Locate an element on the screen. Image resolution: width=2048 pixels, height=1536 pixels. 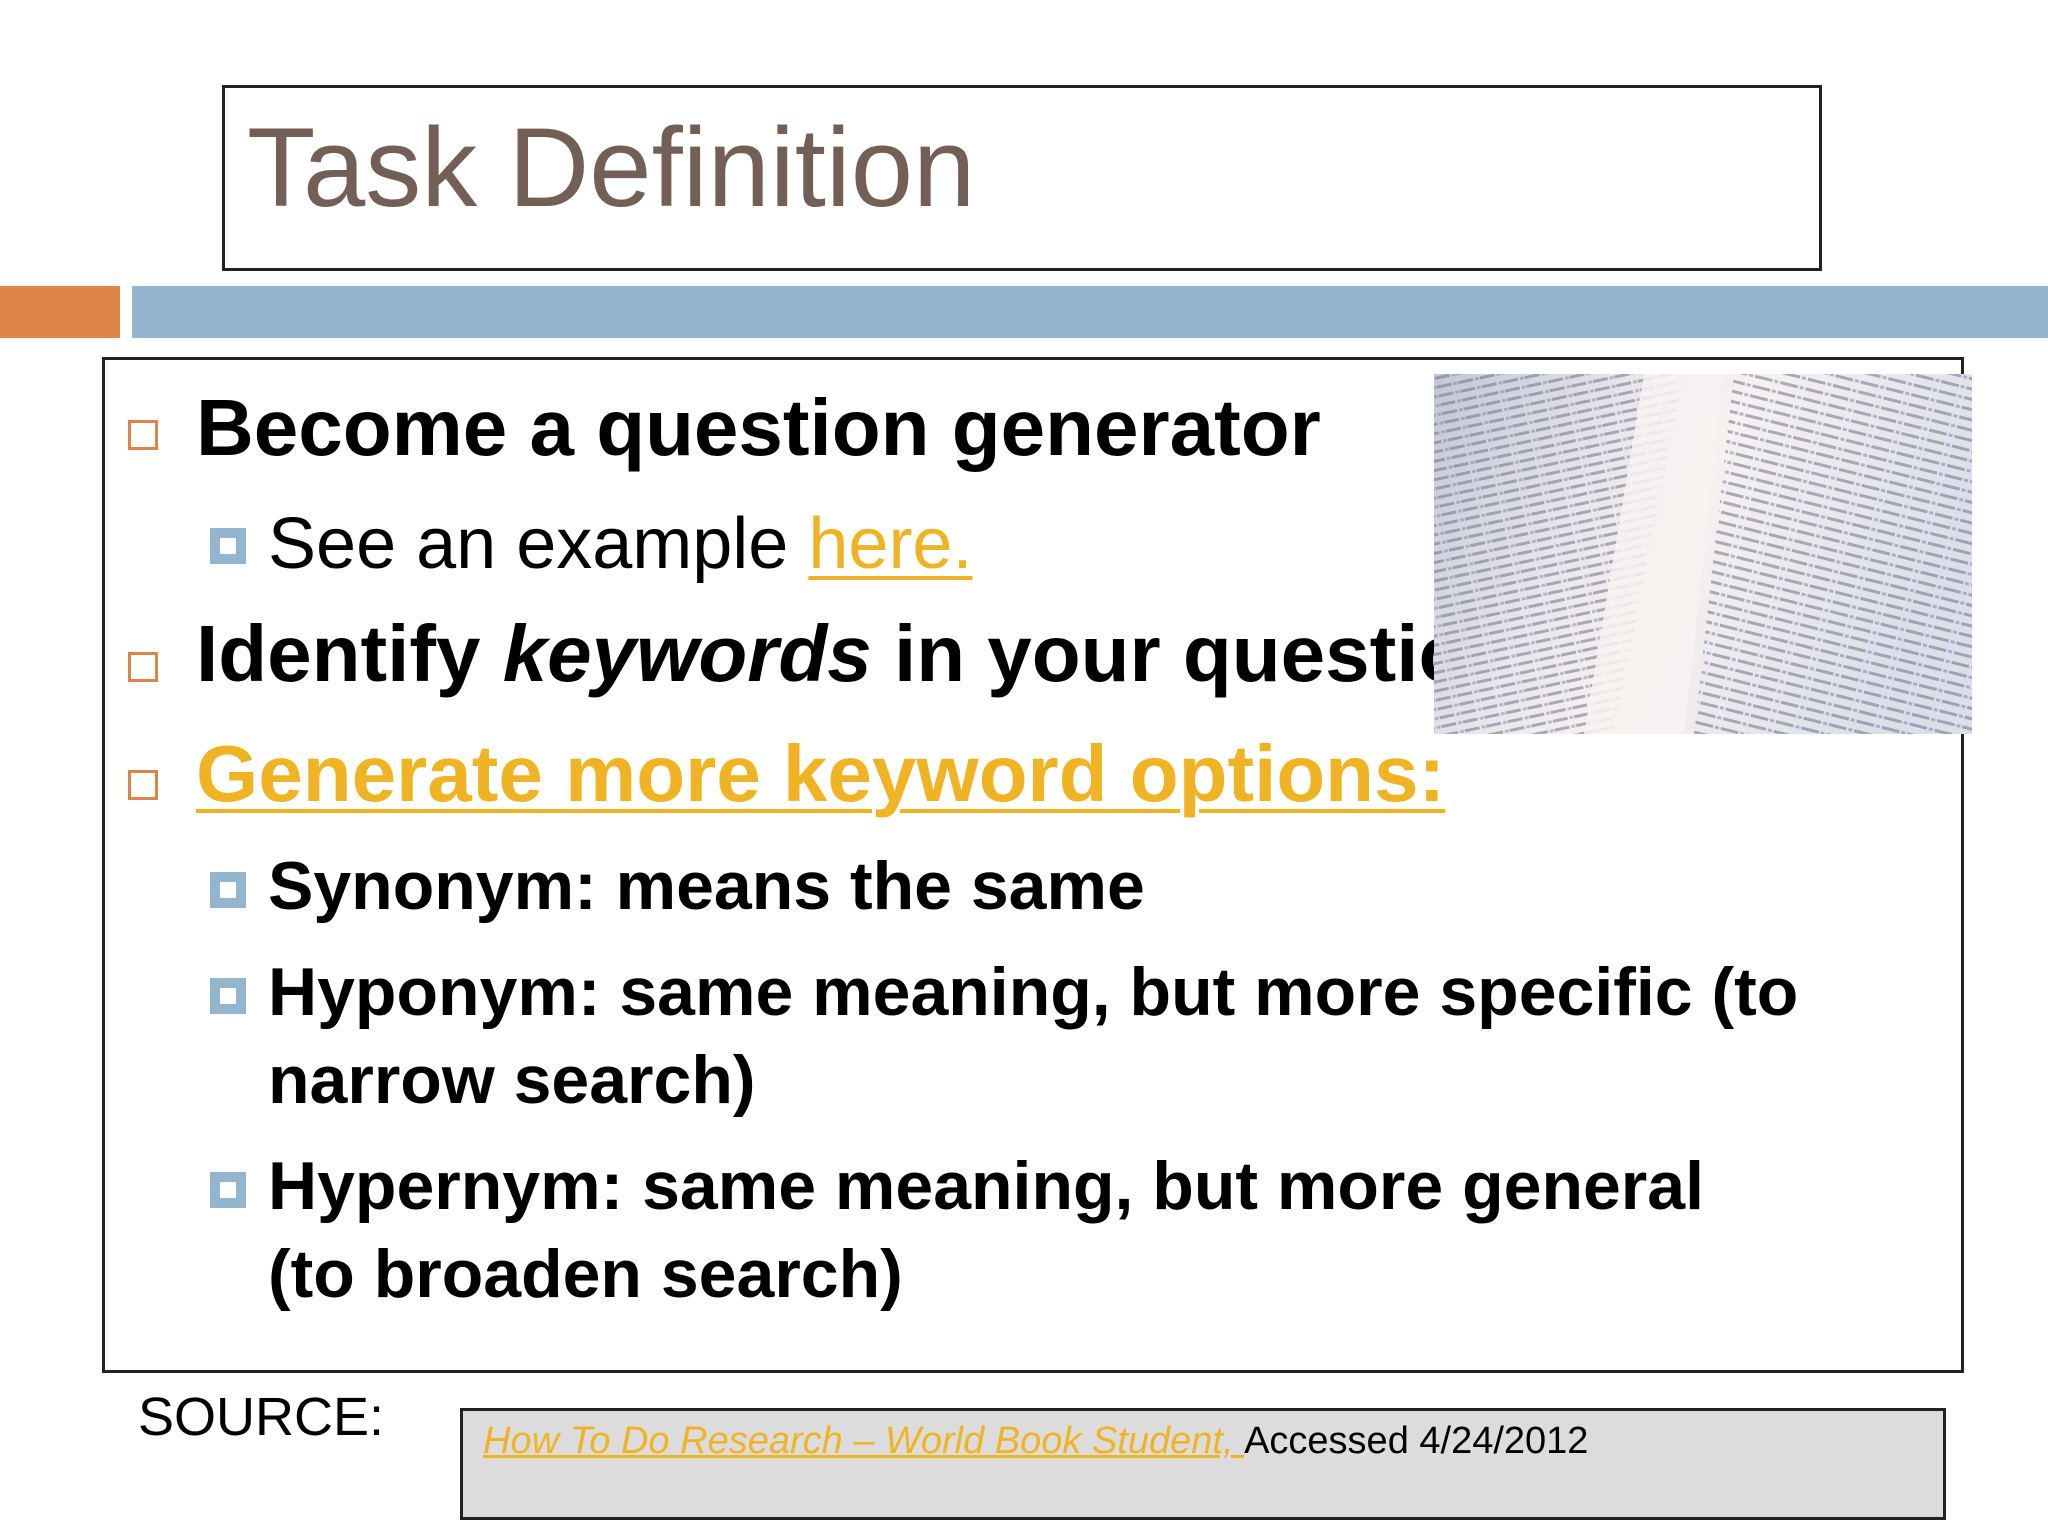
sub-bullet-hypernym-line2: (to broaden search) is located at coordinates (585, 1274).